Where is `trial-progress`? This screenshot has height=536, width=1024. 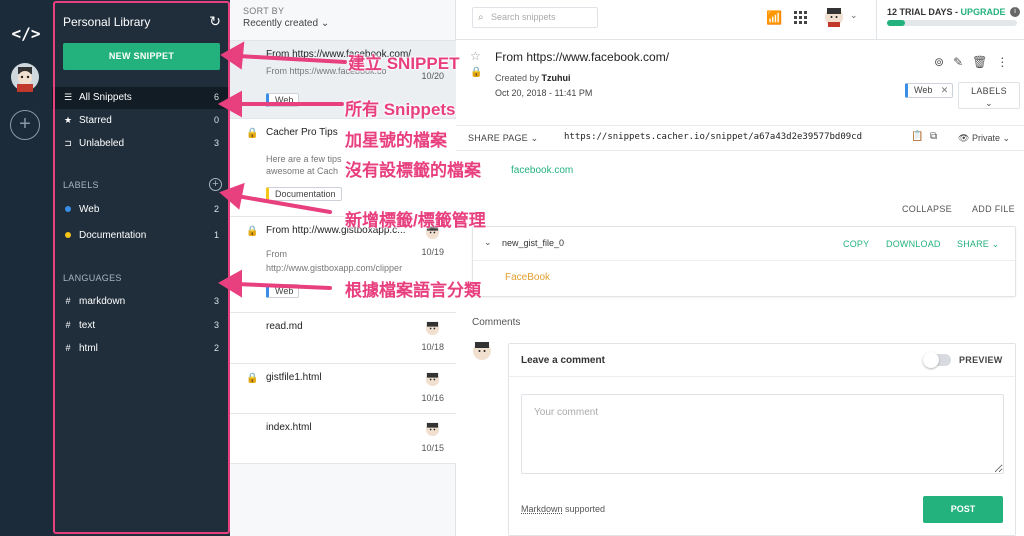 trial-progress is located at coordinates (952, 23).